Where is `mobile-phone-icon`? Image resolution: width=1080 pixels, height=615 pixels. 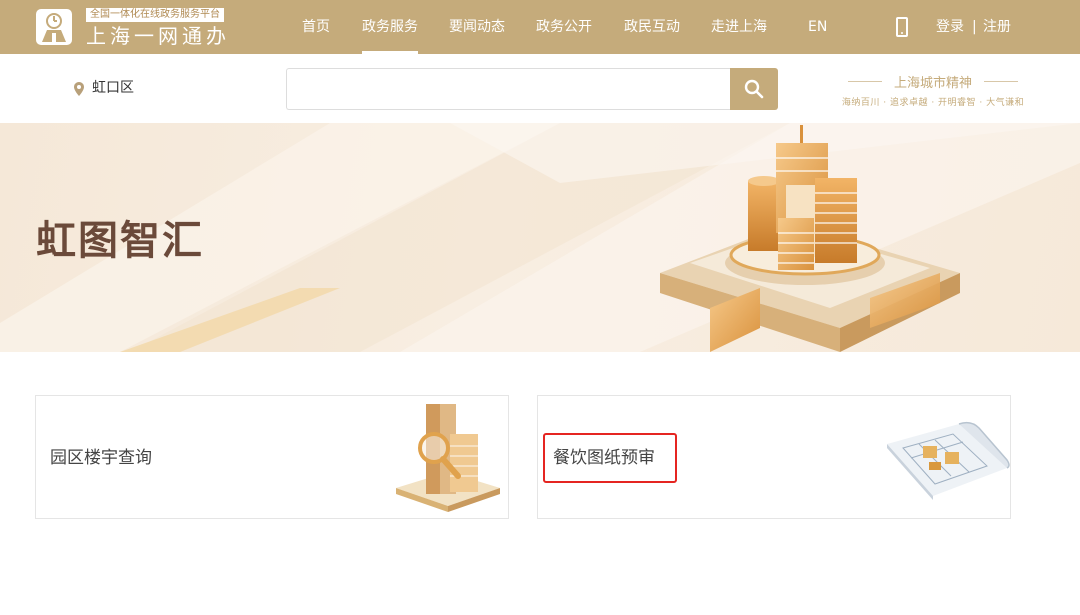
mobile-phone-icon is located at coordinates (902, 27).